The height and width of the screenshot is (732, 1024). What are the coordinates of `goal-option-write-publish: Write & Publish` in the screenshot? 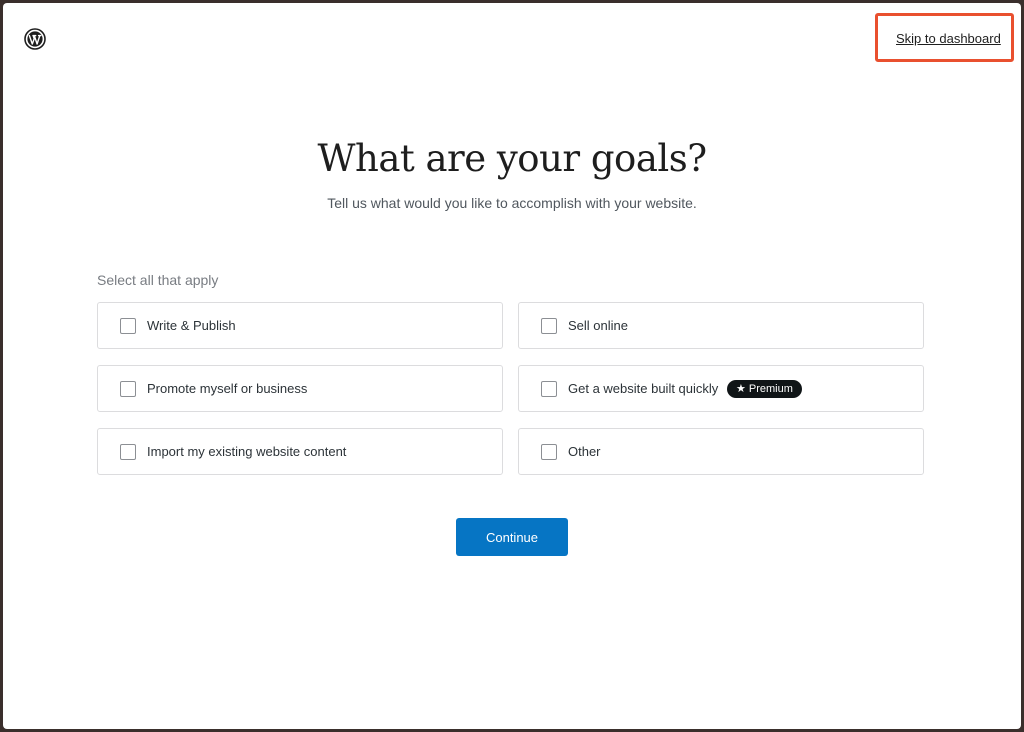 It's located at (300, 325).